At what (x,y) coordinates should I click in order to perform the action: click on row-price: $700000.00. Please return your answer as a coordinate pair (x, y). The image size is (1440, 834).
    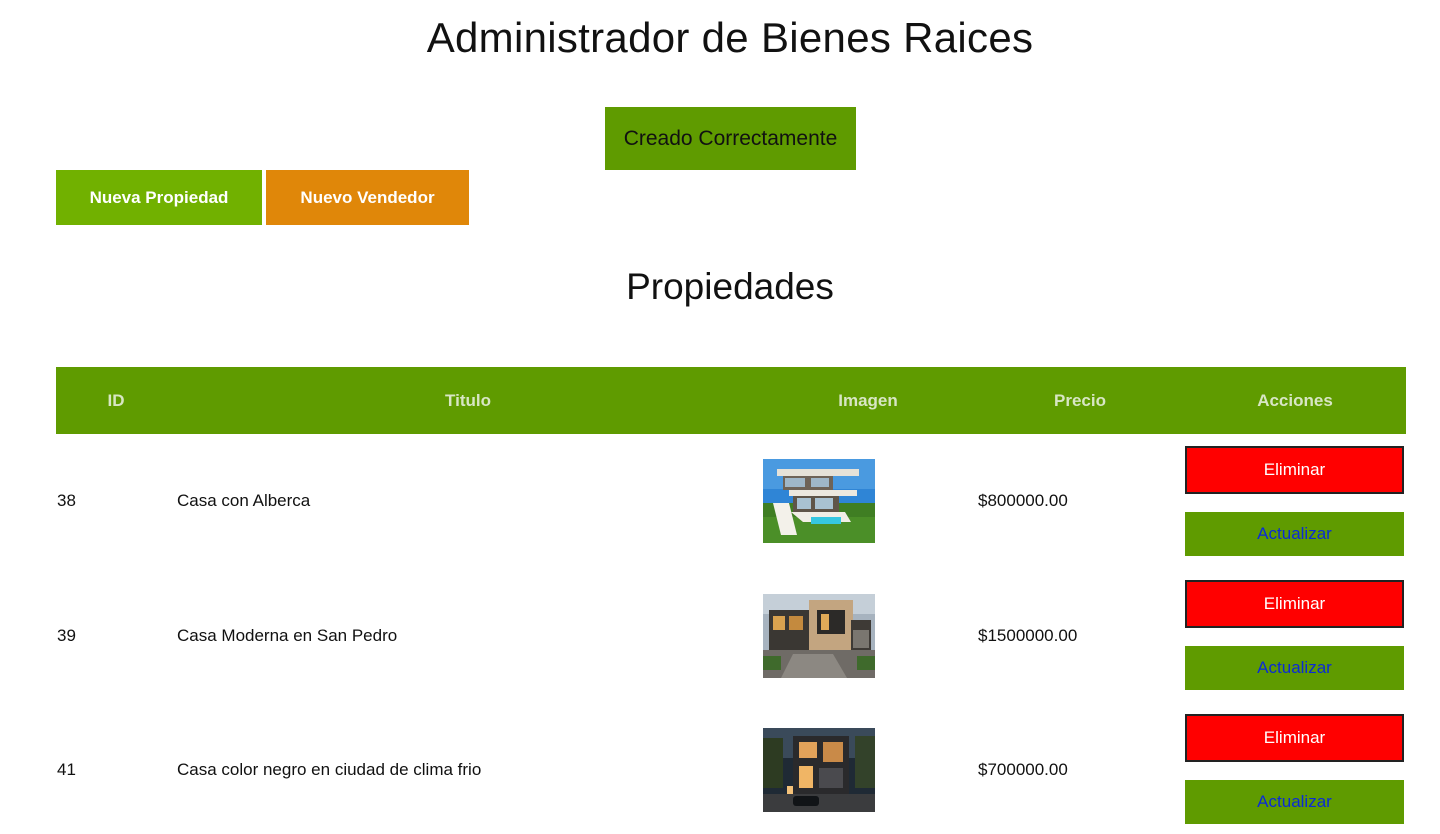
    Looking at the image, I should click on (1023, 769).